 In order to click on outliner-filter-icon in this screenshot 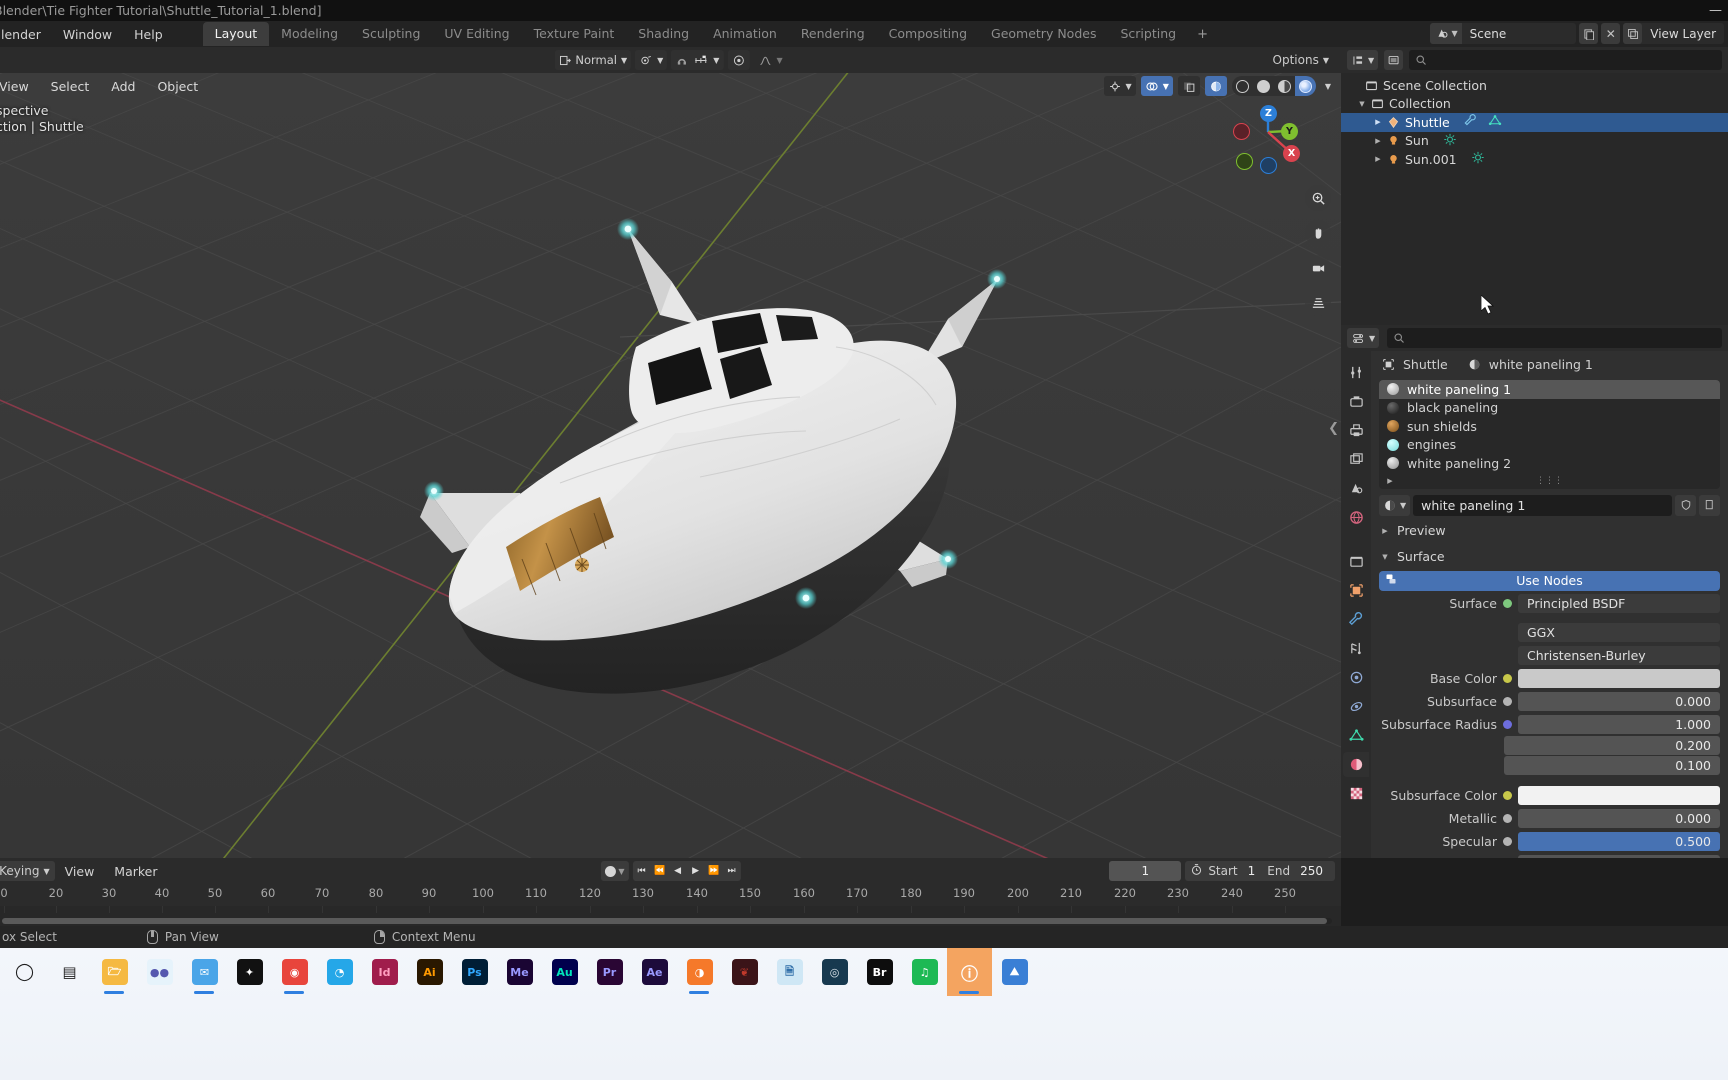, I will do `click(1394, 60)`.